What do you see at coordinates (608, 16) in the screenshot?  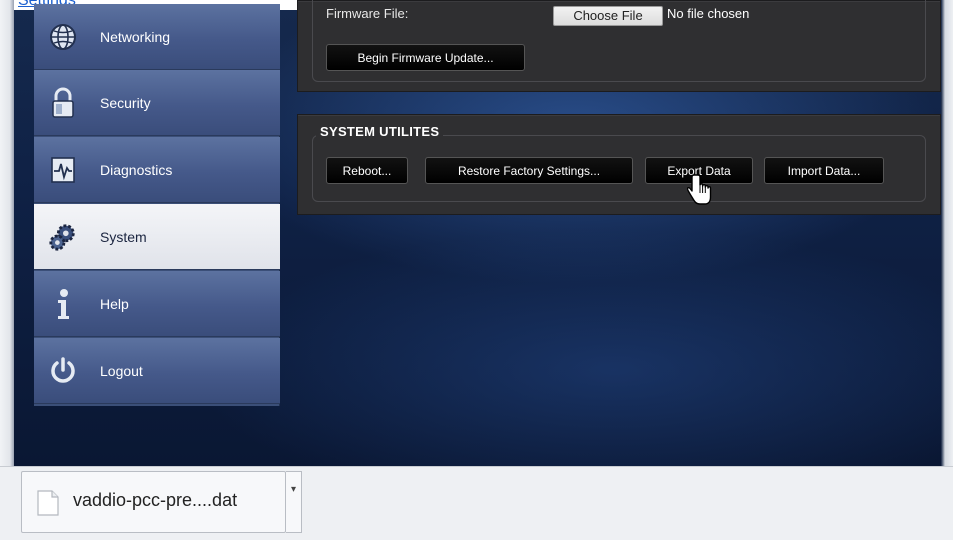 I see `choose-file-button: Choose File` at bounding box center [608, 16].